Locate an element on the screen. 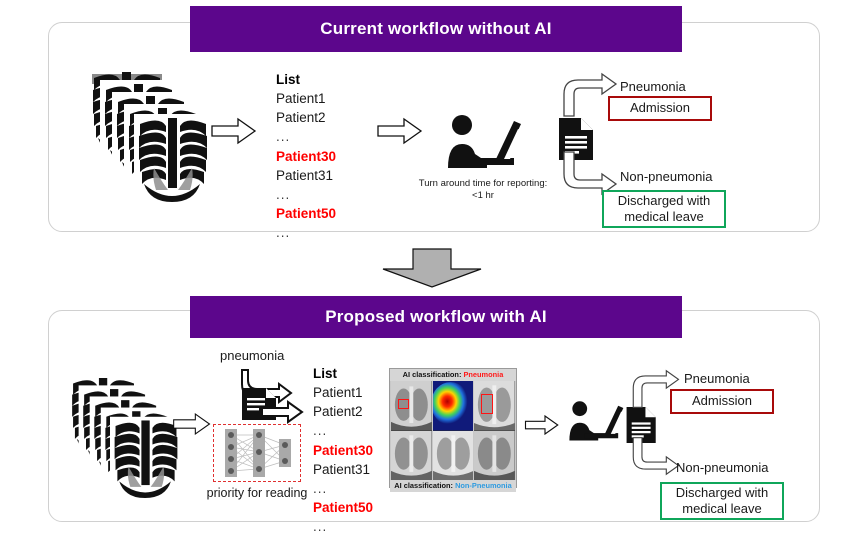 Image resolution: width=860 pixels, height=542 pixels. ai-row-negative is located at coordinates (453, 455).